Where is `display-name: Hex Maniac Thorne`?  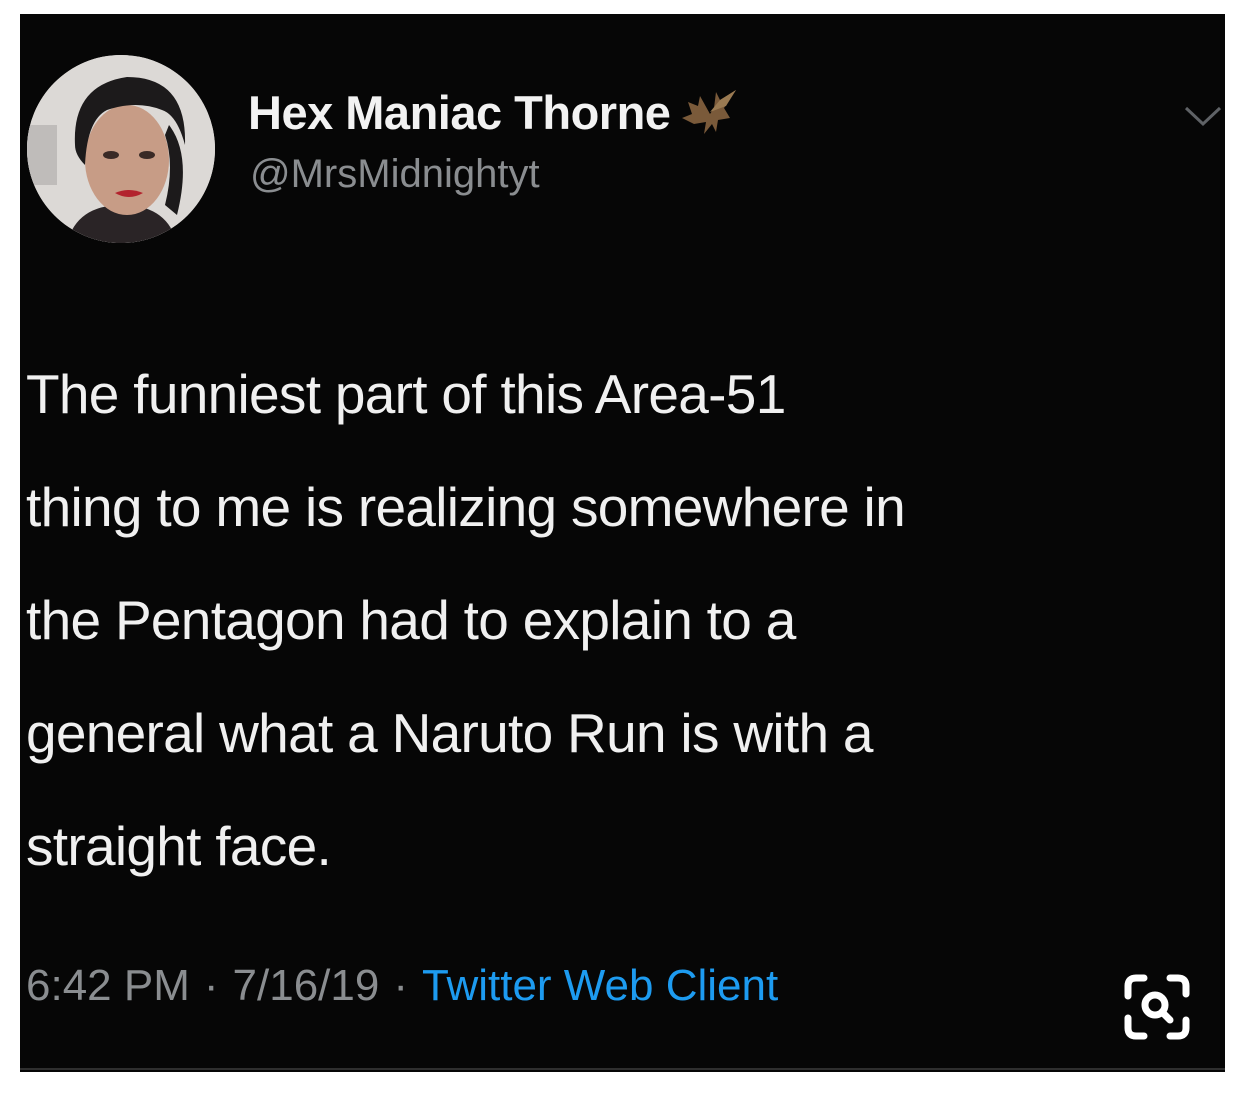 display-name: Hex Maniac Thorne is located at coordinates (459, 112).